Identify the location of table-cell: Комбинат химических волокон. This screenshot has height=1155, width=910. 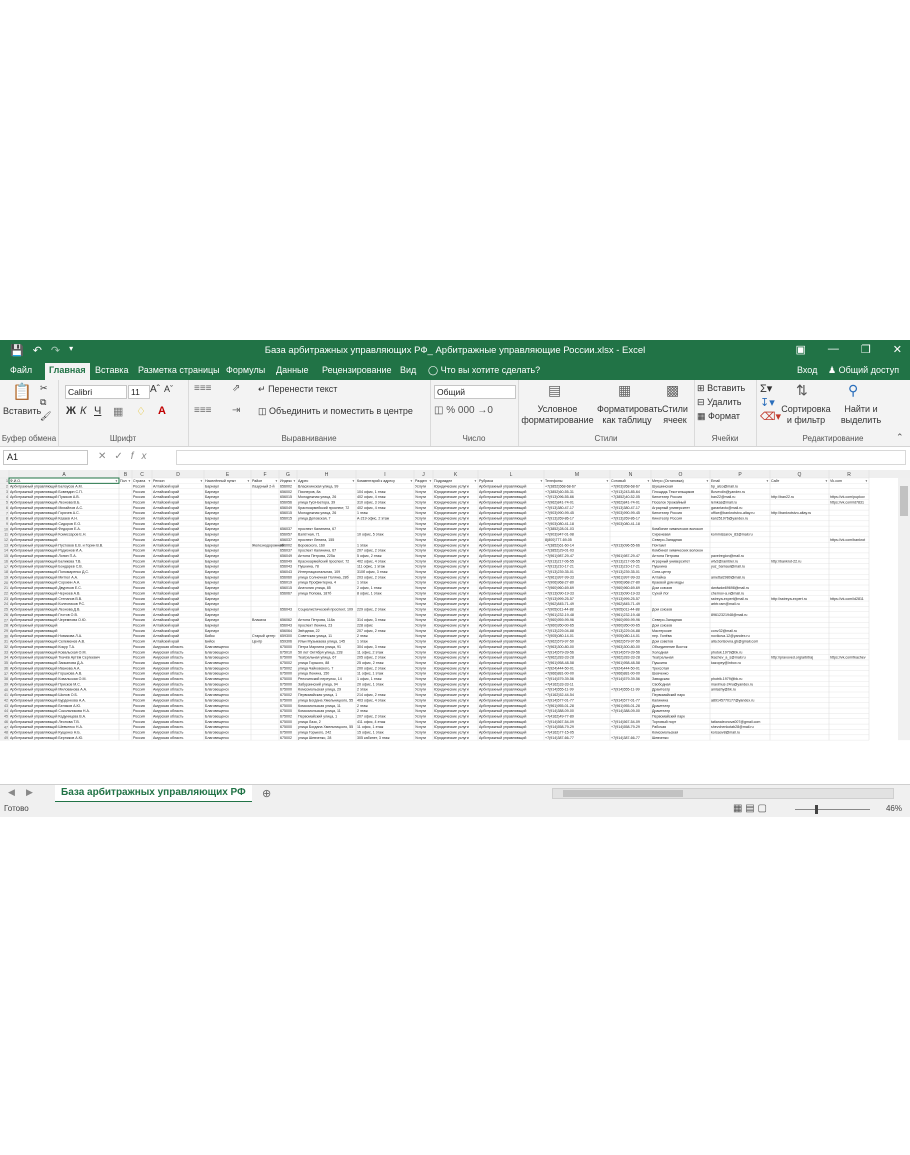
(677, 529).